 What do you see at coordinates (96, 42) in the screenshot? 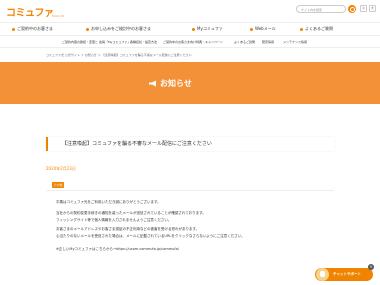
I see `subnav-contract-info: ご契約内容の確認・変更と 会員「Myコミュファ」` at bounding box center [96, 42].